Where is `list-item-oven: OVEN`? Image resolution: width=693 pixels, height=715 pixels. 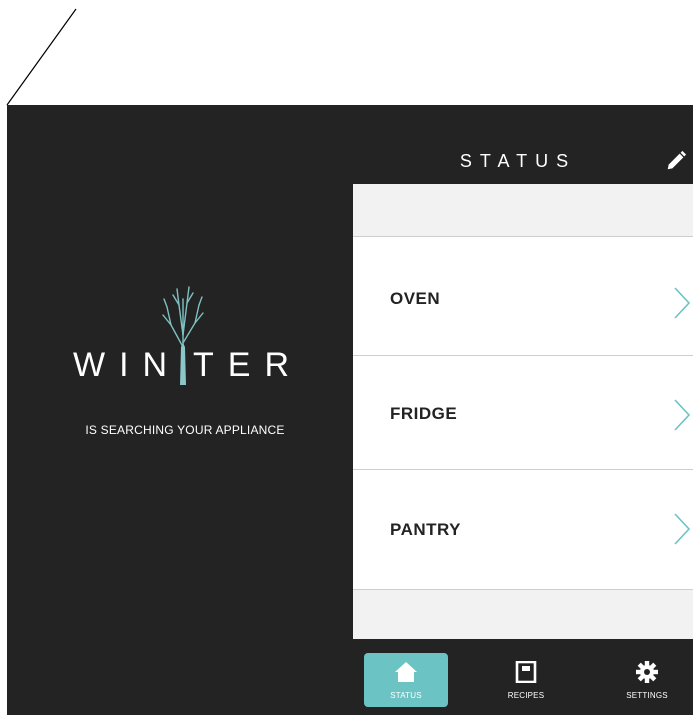 list-item-oven: OVEN is located at coordinates (523, 296).